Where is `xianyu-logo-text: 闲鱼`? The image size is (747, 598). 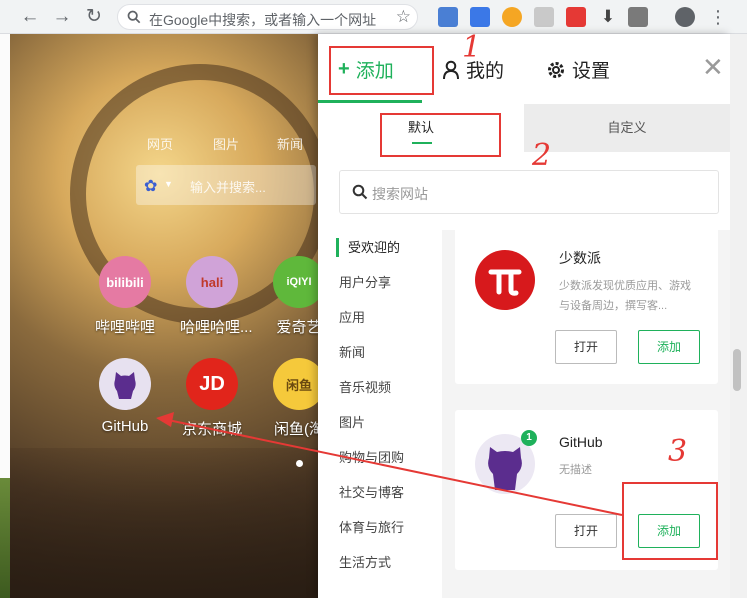 xianyu-logo-text: 闲鱼 is located at coordinates (298, 385).